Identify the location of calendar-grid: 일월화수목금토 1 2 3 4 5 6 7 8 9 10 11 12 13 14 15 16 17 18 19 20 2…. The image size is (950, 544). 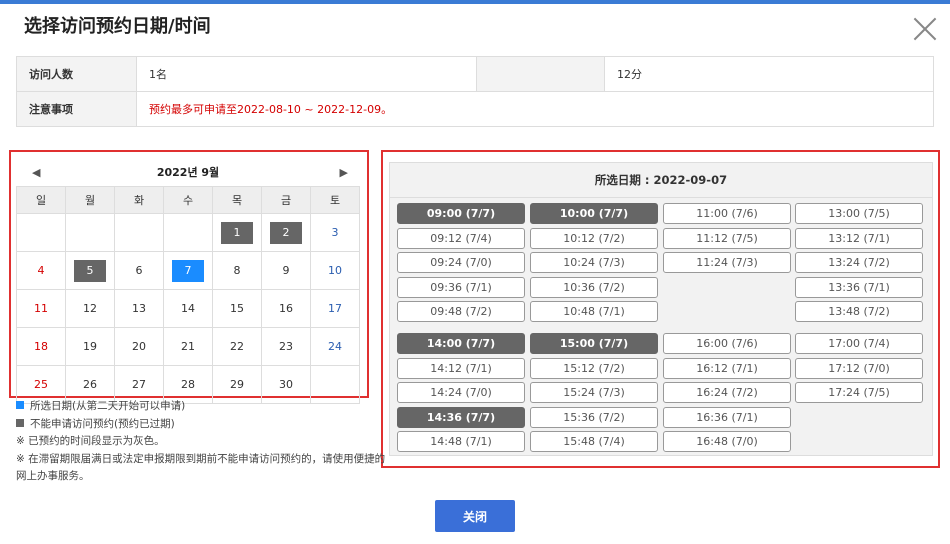
(188, 295).